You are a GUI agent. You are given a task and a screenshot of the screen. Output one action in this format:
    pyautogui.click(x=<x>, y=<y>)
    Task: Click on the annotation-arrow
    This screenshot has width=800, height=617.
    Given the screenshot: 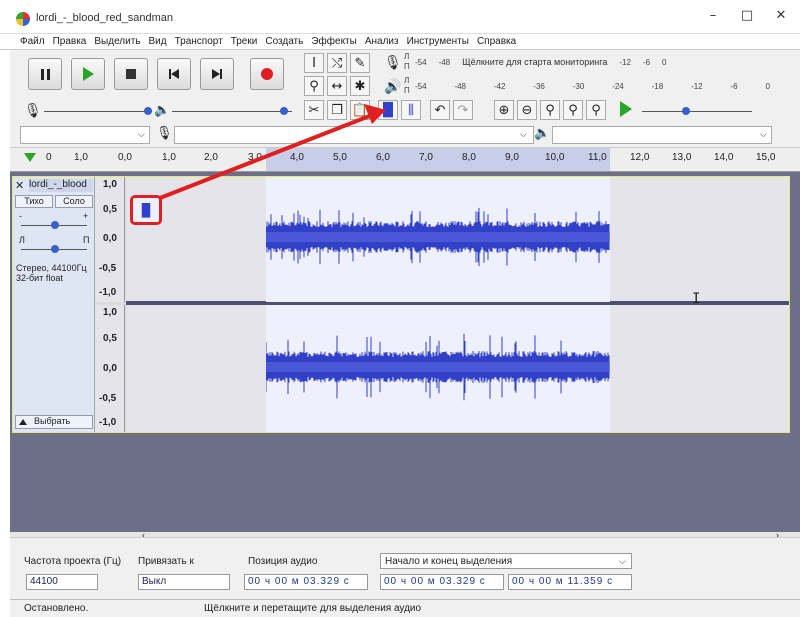 What is the action you would take?
    pyautogui.click(x=272, y=152)
    